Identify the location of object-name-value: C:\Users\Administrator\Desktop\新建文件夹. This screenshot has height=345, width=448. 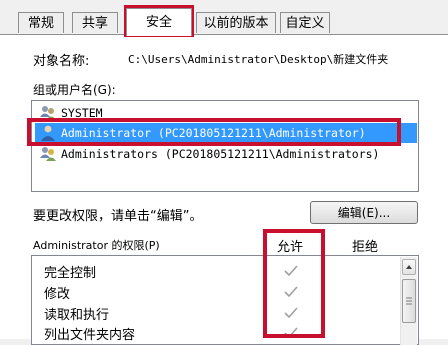
(258, 59).